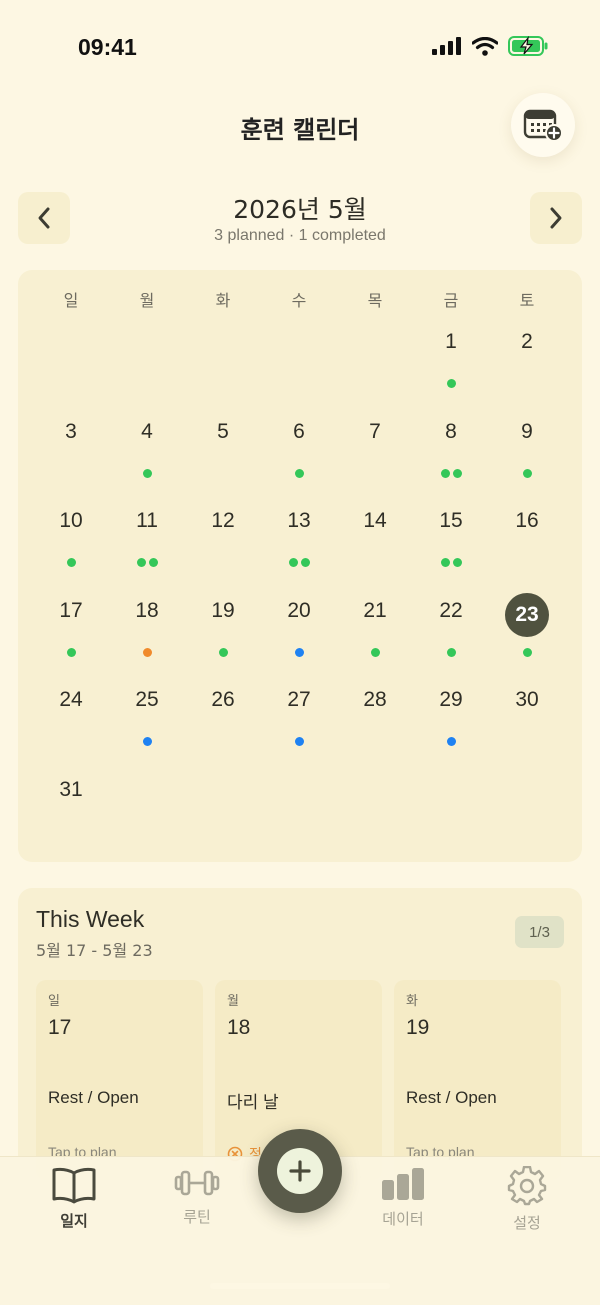  Describe the element at coordinates (71, 815) in the screenshot. I see `calendar-day-31: 31` at that location.